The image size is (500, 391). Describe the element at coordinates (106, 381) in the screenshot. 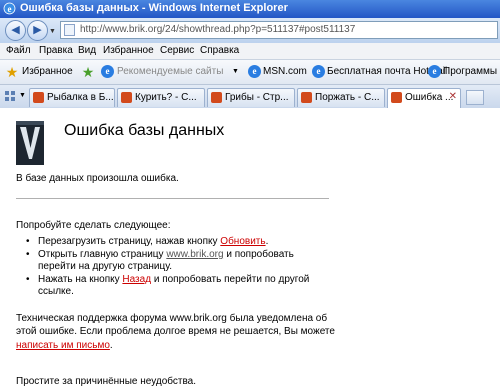

I see `apology-text: Простите за причинённые неудобства.` at that location.